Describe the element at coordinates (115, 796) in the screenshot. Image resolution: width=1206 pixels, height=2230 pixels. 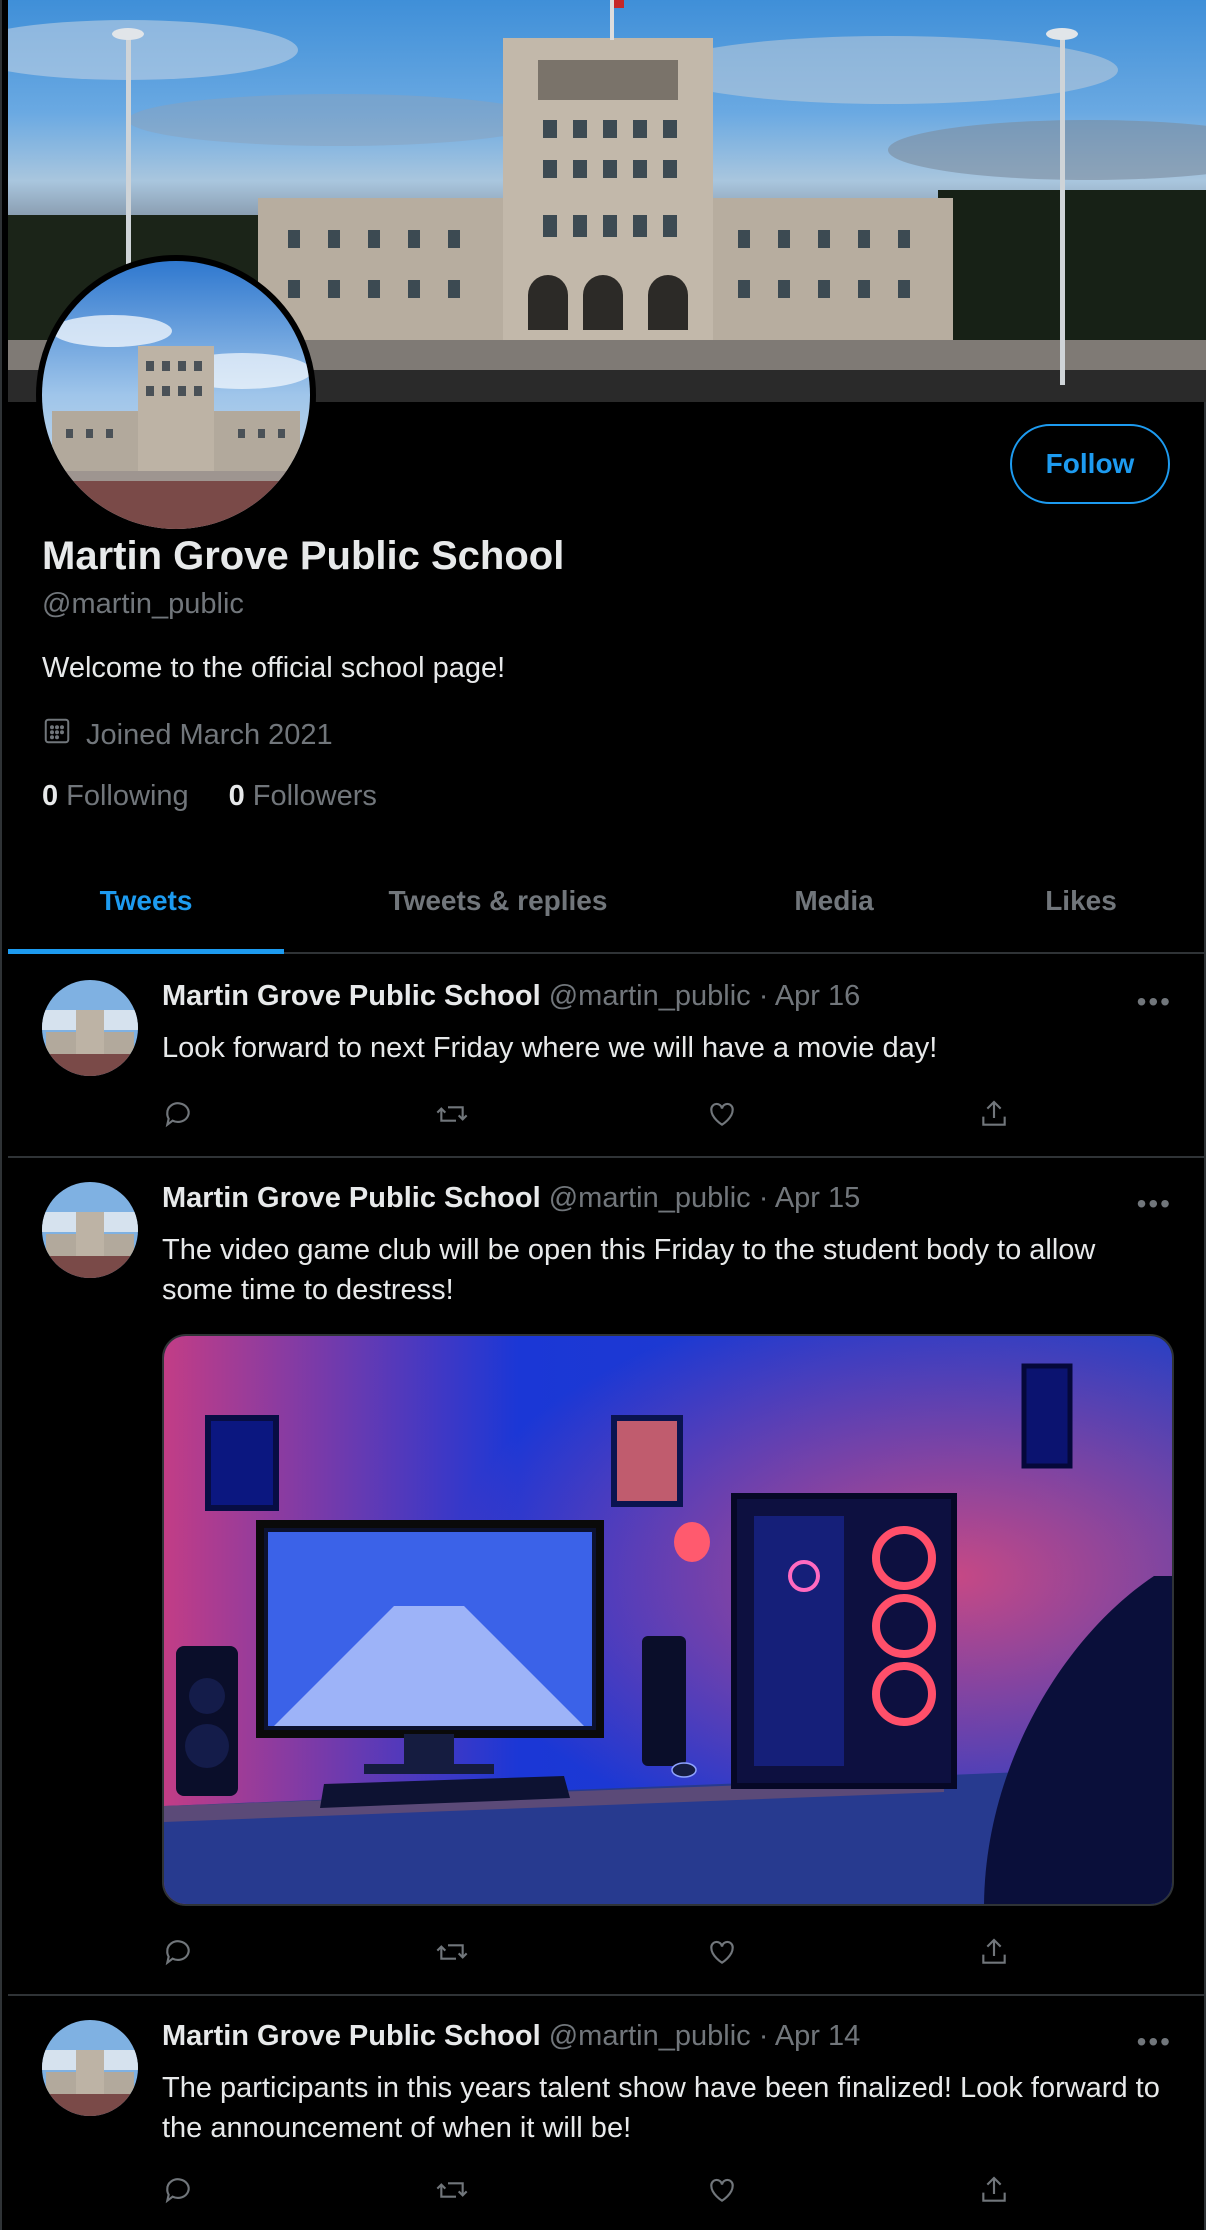
I see `following-link: 0 Following` at that location.